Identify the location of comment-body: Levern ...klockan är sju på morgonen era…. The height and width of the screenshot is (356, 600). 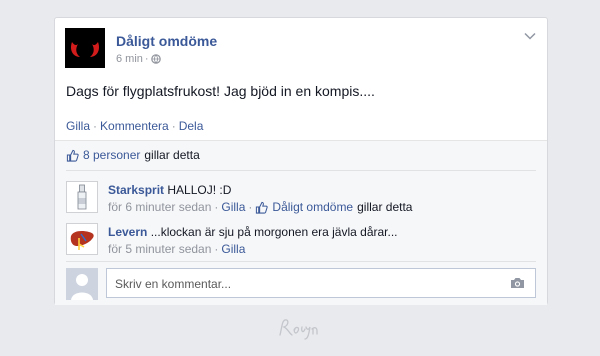
(253, 232).